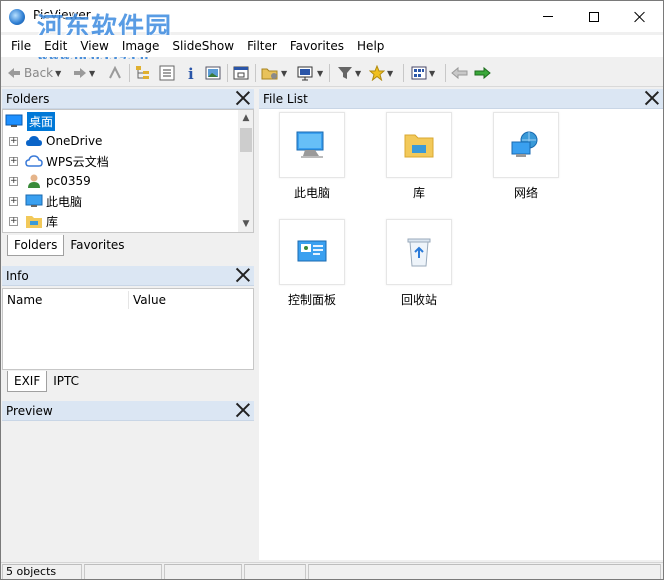 The height and width of the screenshot is (580, 664). What do you see at coordinates (121, 141) in the screenshot?
I see `tree-item-onedrive: + OneDrive` at bounding box center [121, 141].